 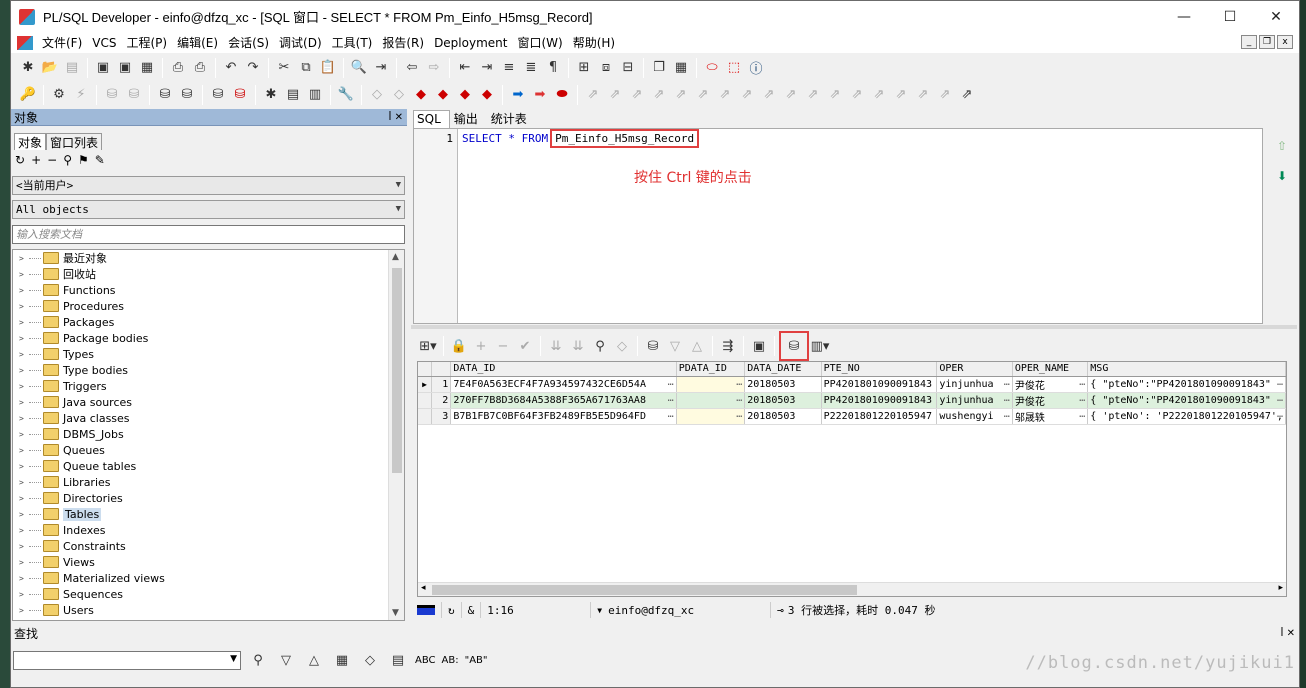 What do you see at coordinates (628, 68) in the screenshot?
I see `window-arrange-icon: ⊟` at bounding box center [628, 68].